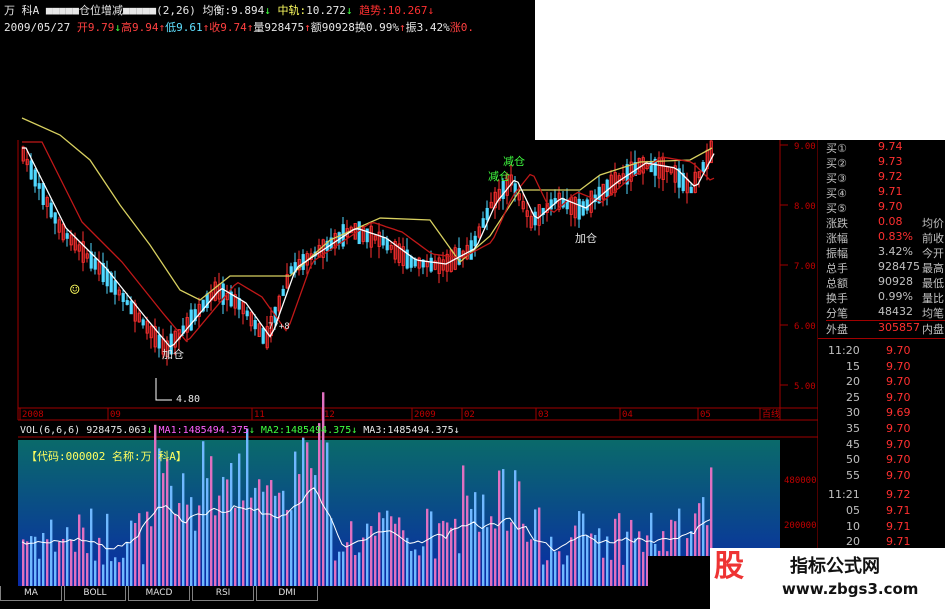 The width and height of the screenshot is (945, 609). What do you see at coordinates (287, 593) in the screenshot?
I see `tab-dmi: DMI` at bounding box center [287, 593].